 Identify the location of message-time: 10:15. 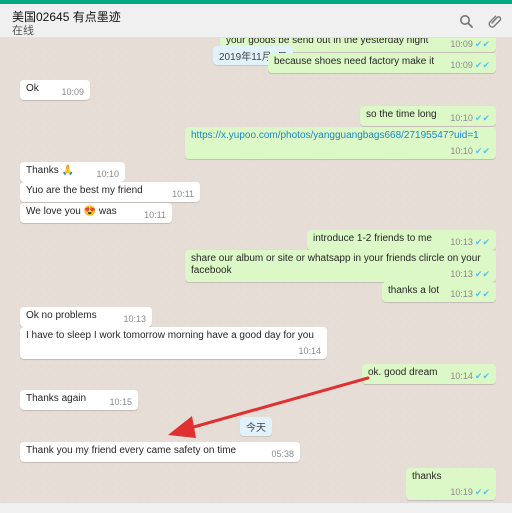
(120, 402).